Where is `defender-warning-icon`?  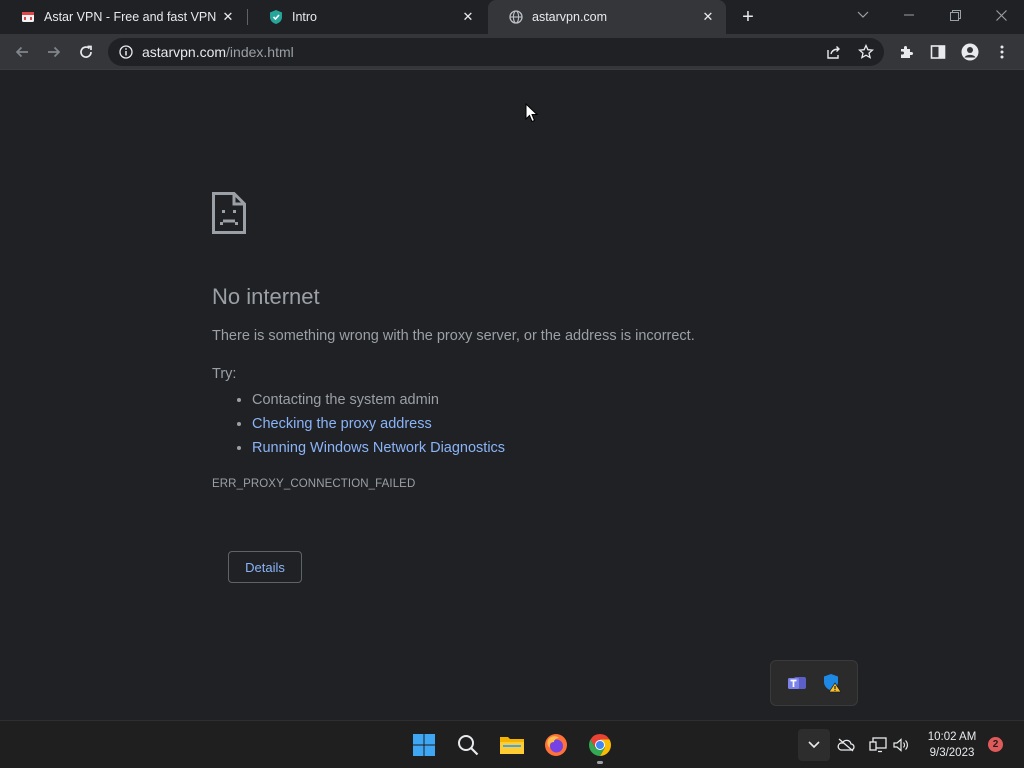
defender-warning-icon is located at coordinates (832, 683).